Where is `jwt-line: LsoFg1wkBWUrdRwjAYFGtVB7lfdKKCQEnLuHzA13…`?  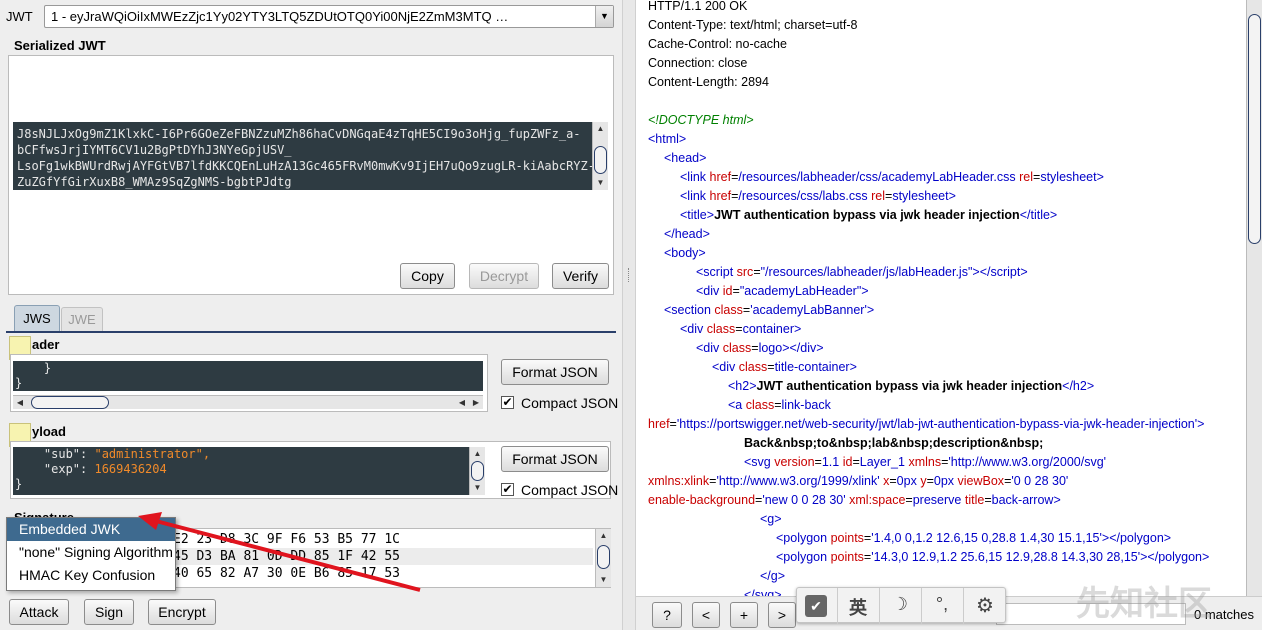
jwt-line: LsoFg1wkBWUrdRwjAYFGtVB7lfdKKCQEnLuHzA13… is located at coordinates (305, 166).